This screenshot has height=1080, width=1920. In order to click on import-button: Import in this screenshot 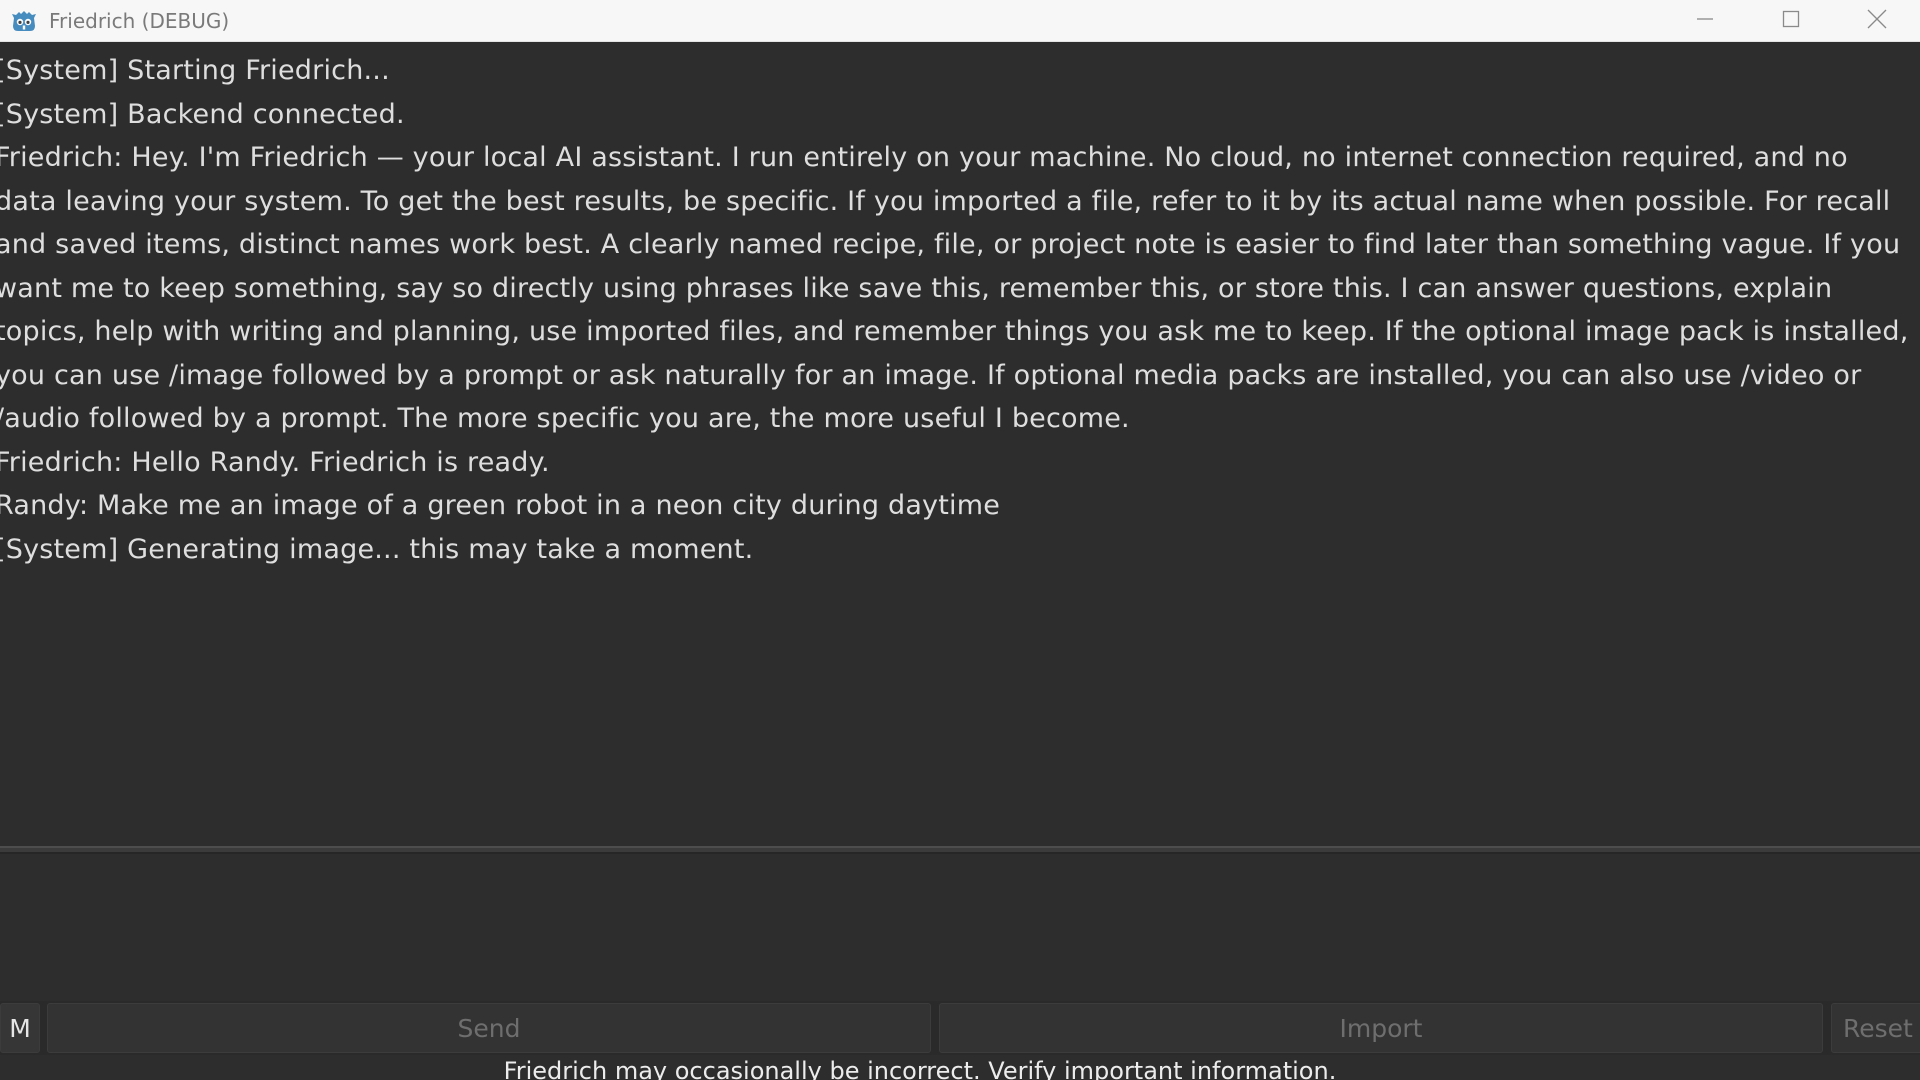, I will do `click(1381, 1028)`.